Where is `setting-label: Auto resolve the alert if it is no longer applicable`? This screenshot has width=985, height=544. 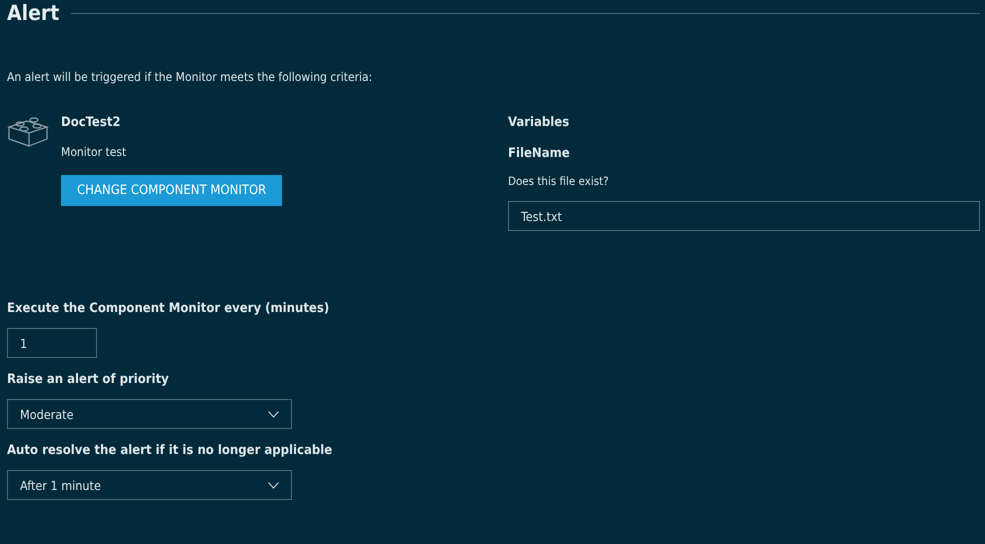
setting-label: Auto resolve the alert if it is no longer applicable is located at coordinates (170, 450).